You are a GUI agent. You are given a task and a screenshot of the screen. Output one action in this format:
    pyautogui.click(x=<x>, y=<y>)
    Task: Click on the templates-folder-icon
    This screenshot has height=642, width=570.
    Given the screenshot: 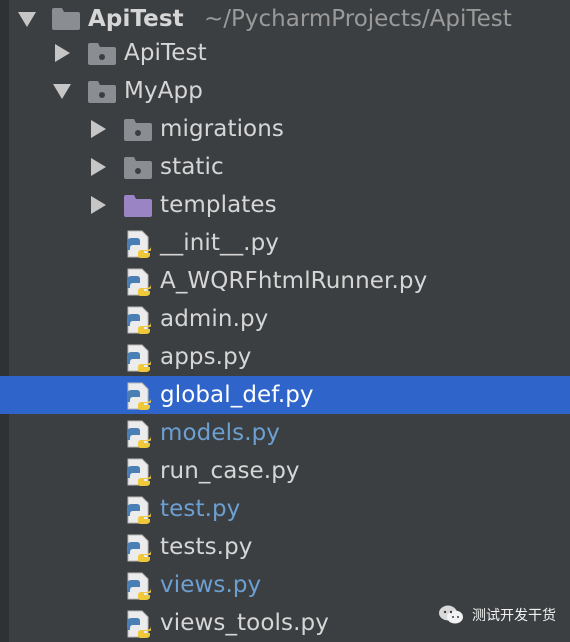 What is the action you would take?
    pyautogui.click(x=138, y=206)
    